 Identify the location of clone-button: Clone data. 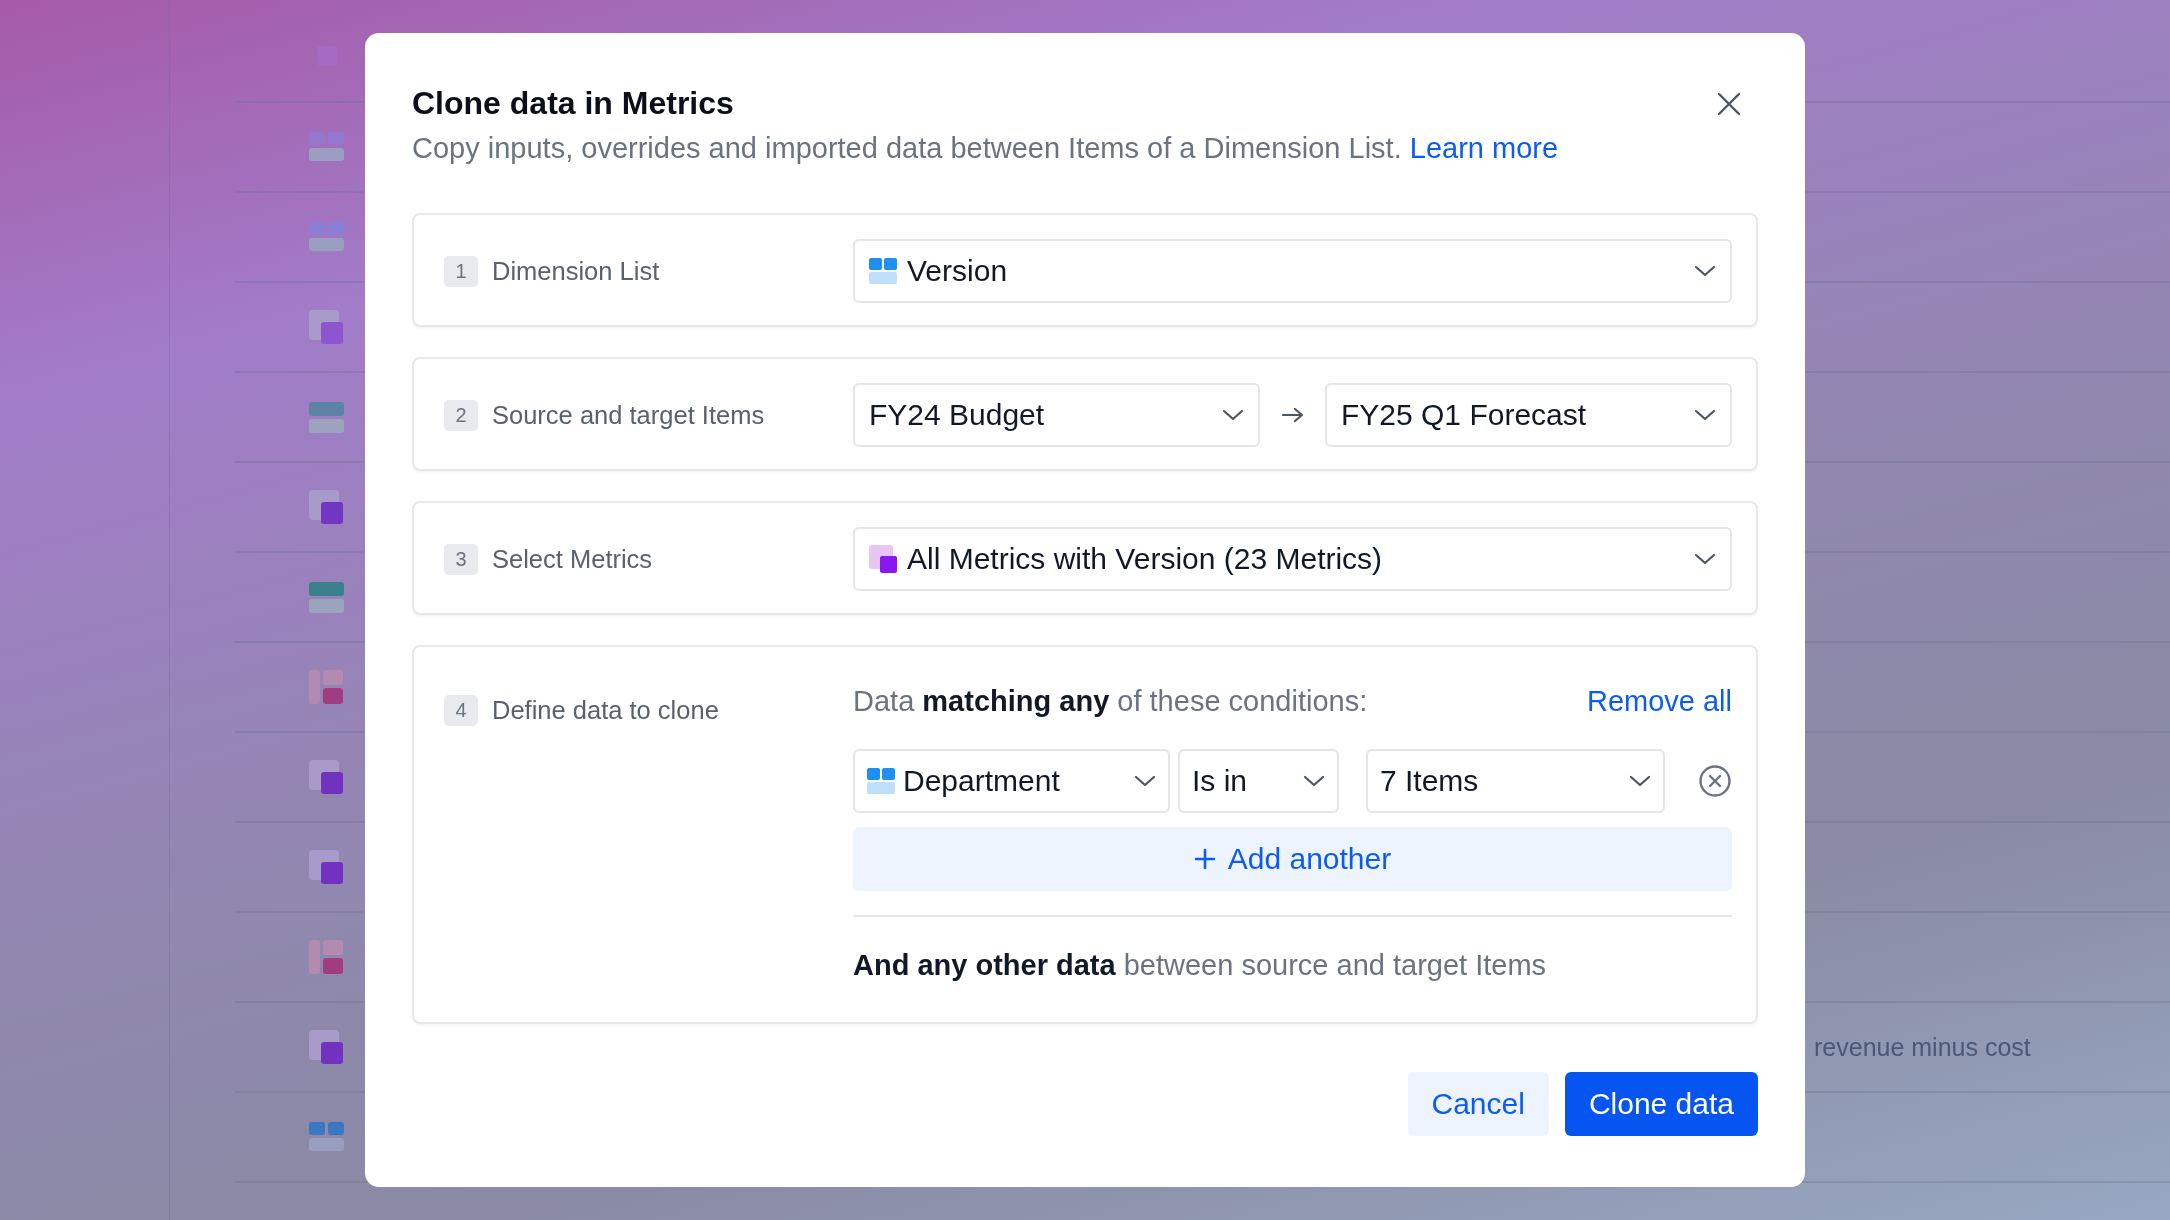
(1661, 1104).